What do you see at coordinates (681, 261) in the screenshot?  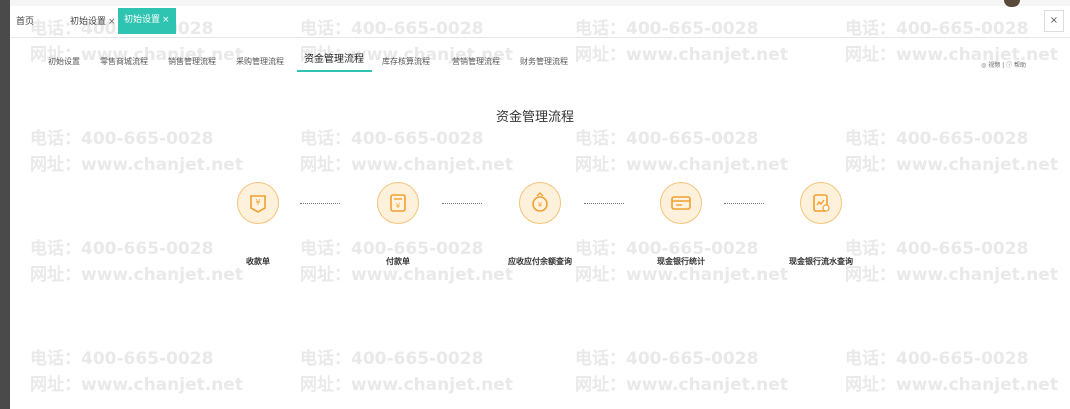 I see `step-label: 现金银行统计` at bounding box center [681, 261].